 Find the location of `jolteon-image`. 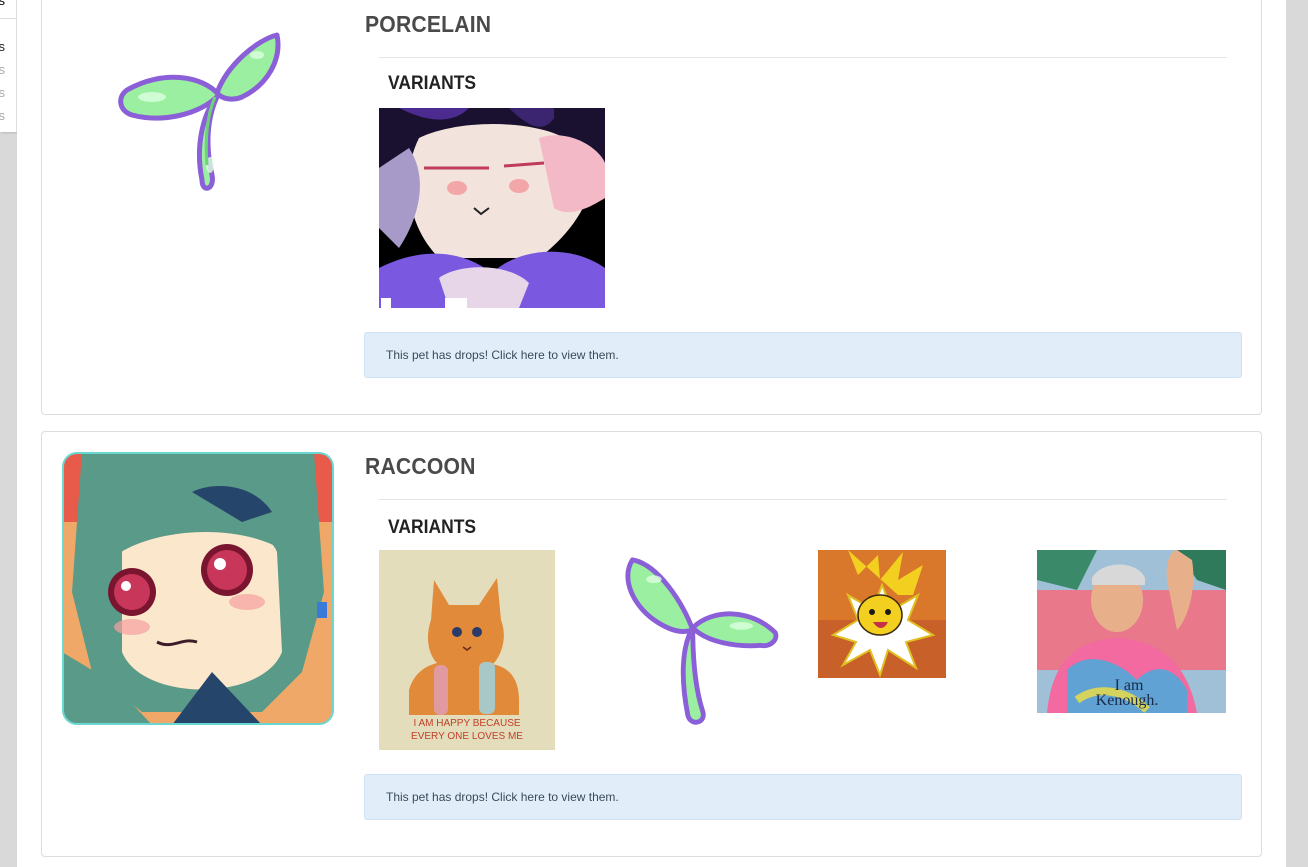

jolteon-image is located at coordinates (882, 614).